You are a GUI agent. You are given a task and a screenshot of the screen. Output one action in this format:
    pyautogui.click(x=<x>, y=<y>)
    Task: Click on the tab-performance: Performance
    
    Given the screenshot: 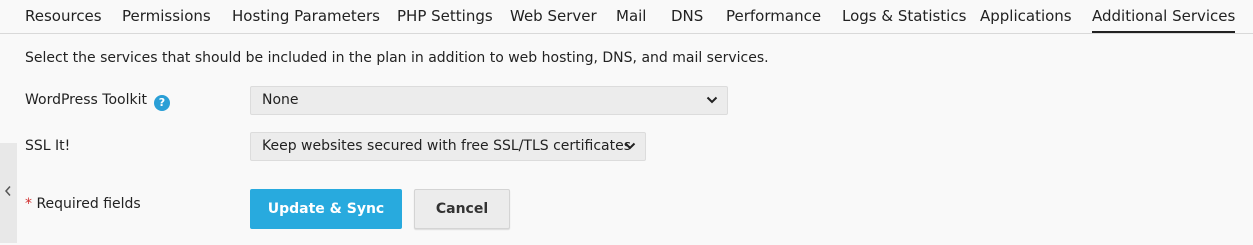 What is the action you would take?
    pyautogui.click(x=773, y=16)
    